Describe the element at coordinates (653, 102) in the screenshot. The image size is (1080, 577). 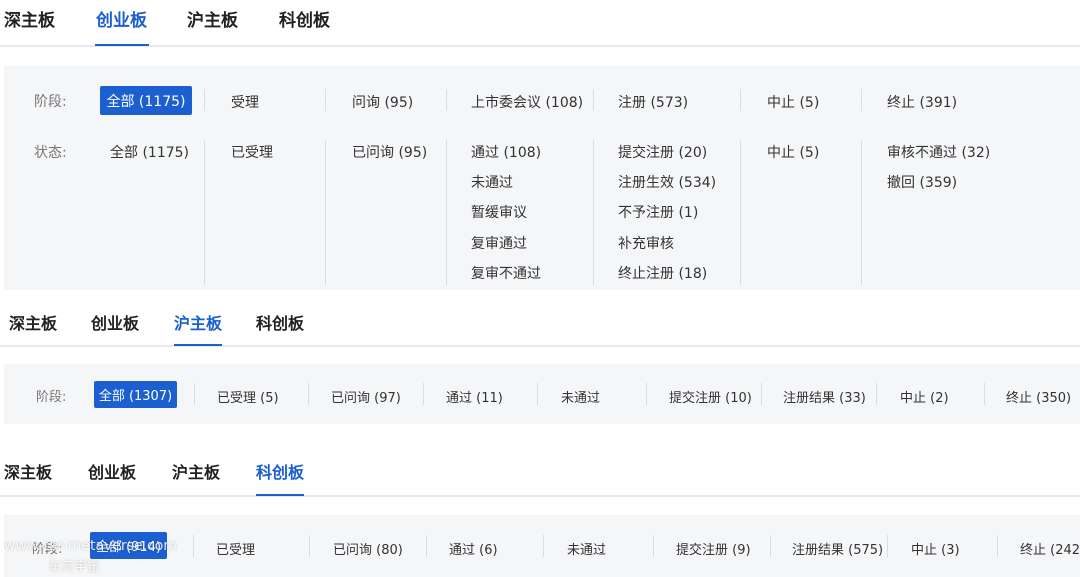
I see `stage-registration: 注册 (573)` at that location.